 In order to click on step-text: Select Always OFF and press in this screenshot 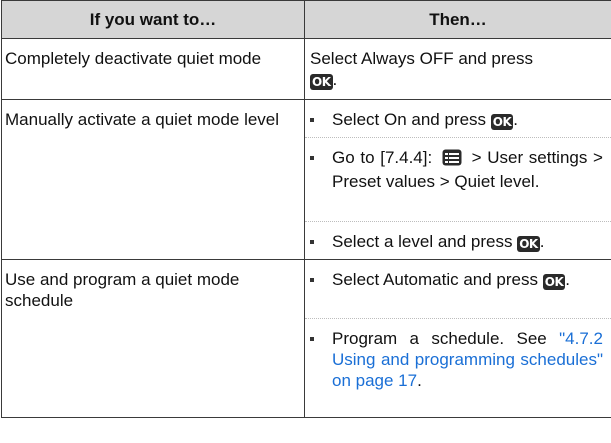, I will do `click(421, 58)`.